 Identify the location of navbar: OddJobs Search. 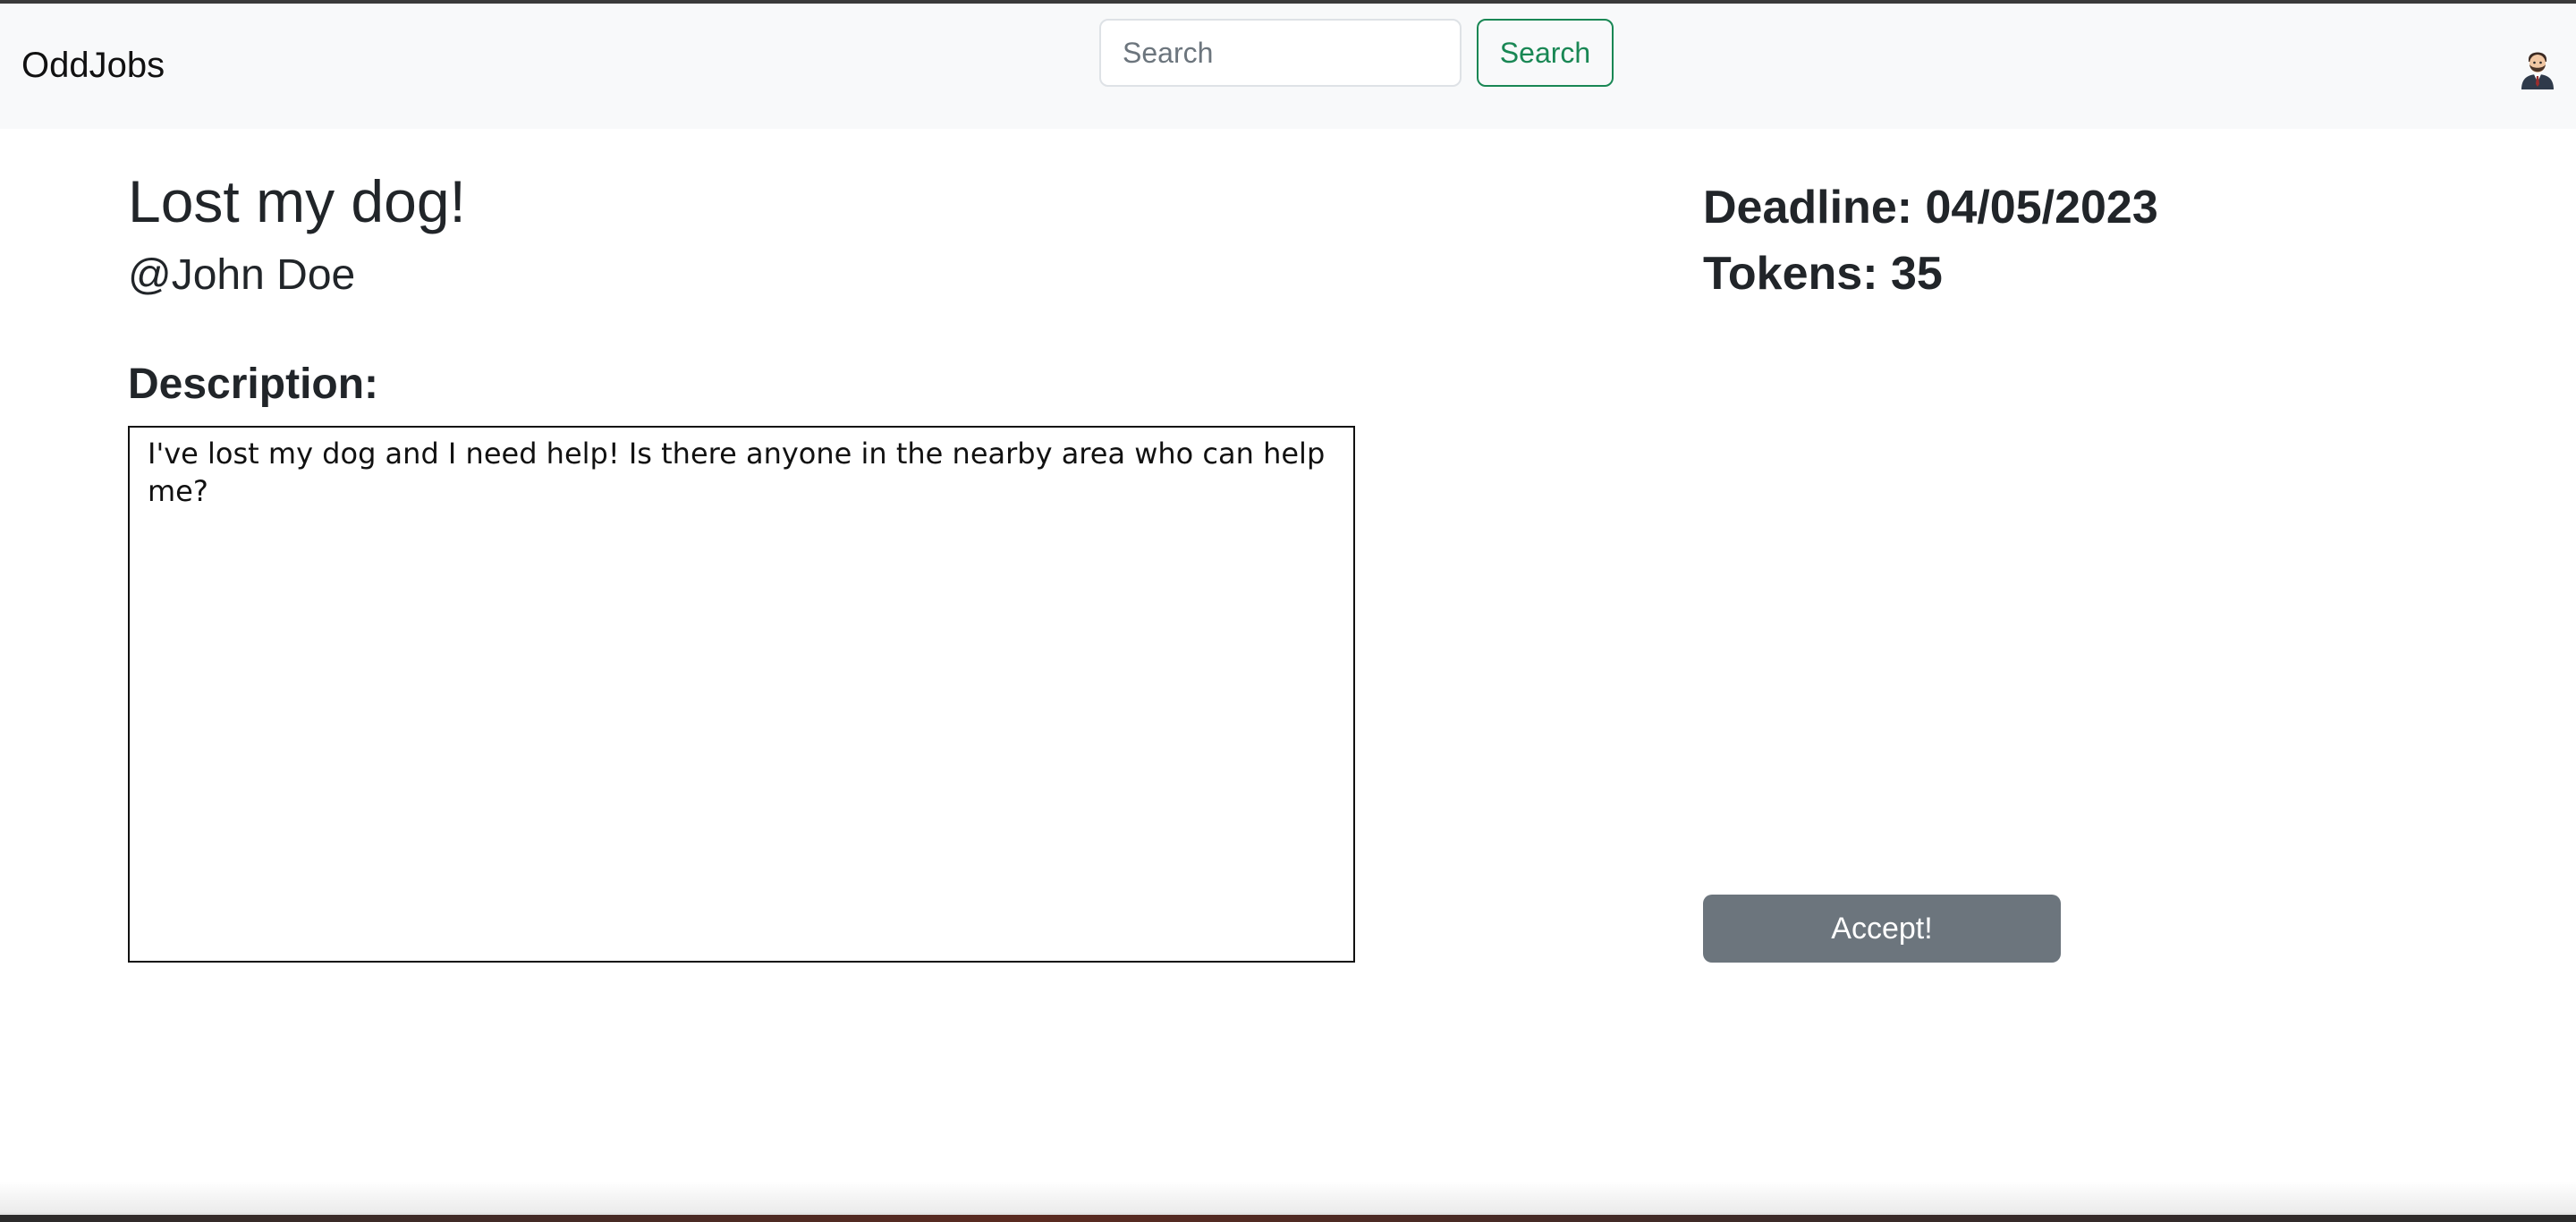
(1288, 66).